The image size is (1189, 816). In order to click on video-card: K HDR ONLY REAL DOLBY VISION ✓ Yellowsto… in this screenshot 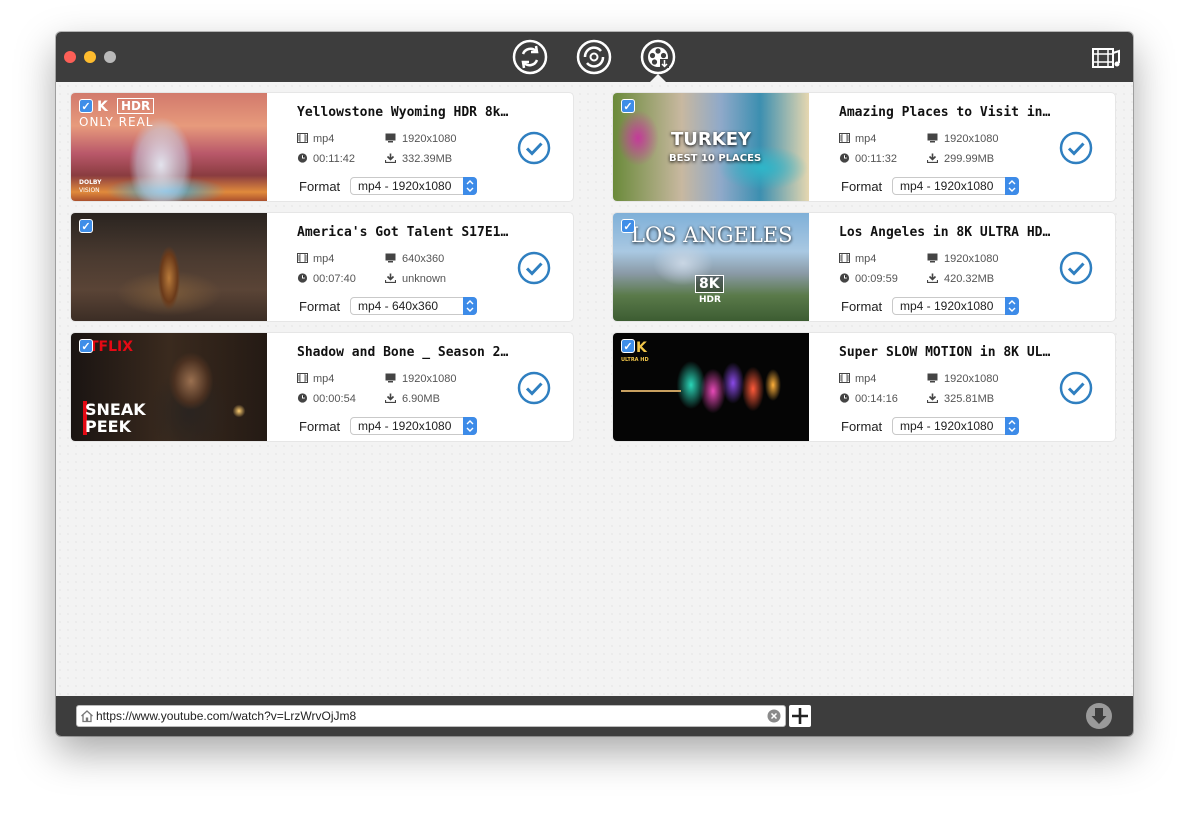, I will do `click(322, 147)`.